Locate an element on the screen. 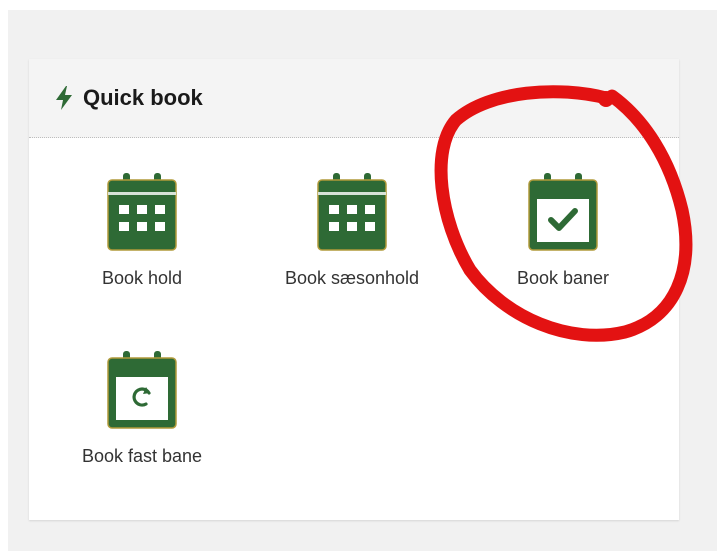 This screenshot has width=717, height=551. tile-label: Book sæsonhold is located at coordinates (352, 278).